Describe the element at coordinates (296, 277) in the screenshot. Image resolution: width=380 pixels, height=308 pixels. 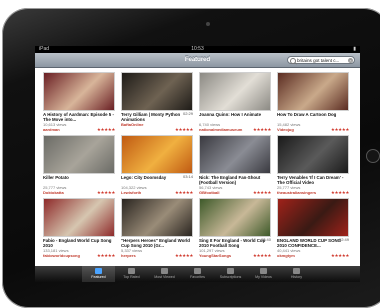
I see `tab-label: History` at that location.